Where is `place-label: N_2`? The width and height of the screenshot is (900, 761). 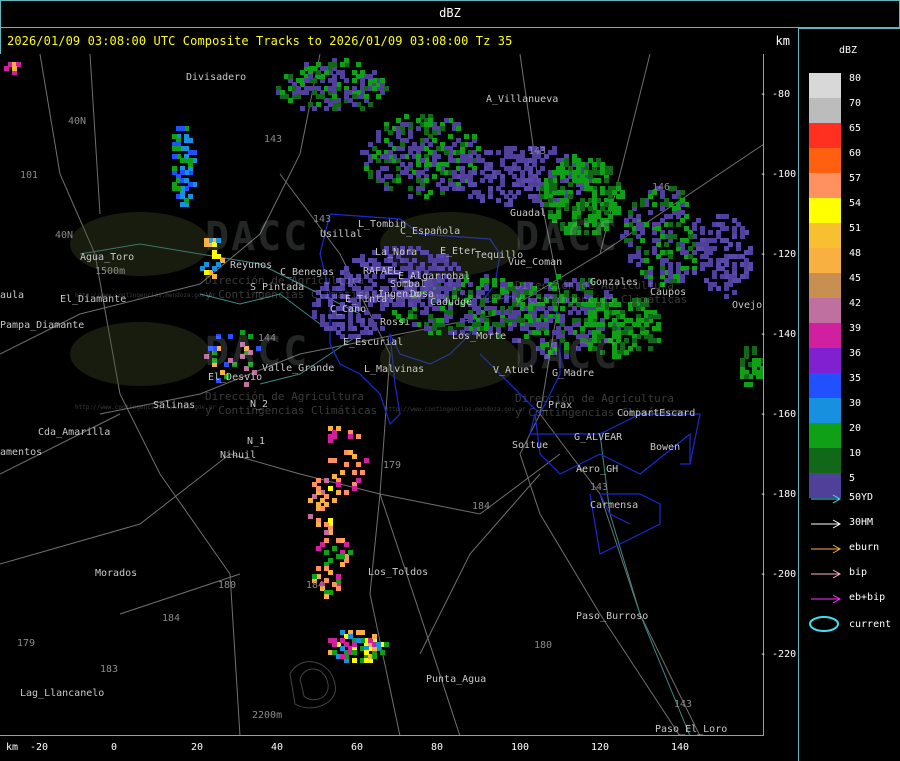
place-label: N_2 is located at coordinates (259, 404).